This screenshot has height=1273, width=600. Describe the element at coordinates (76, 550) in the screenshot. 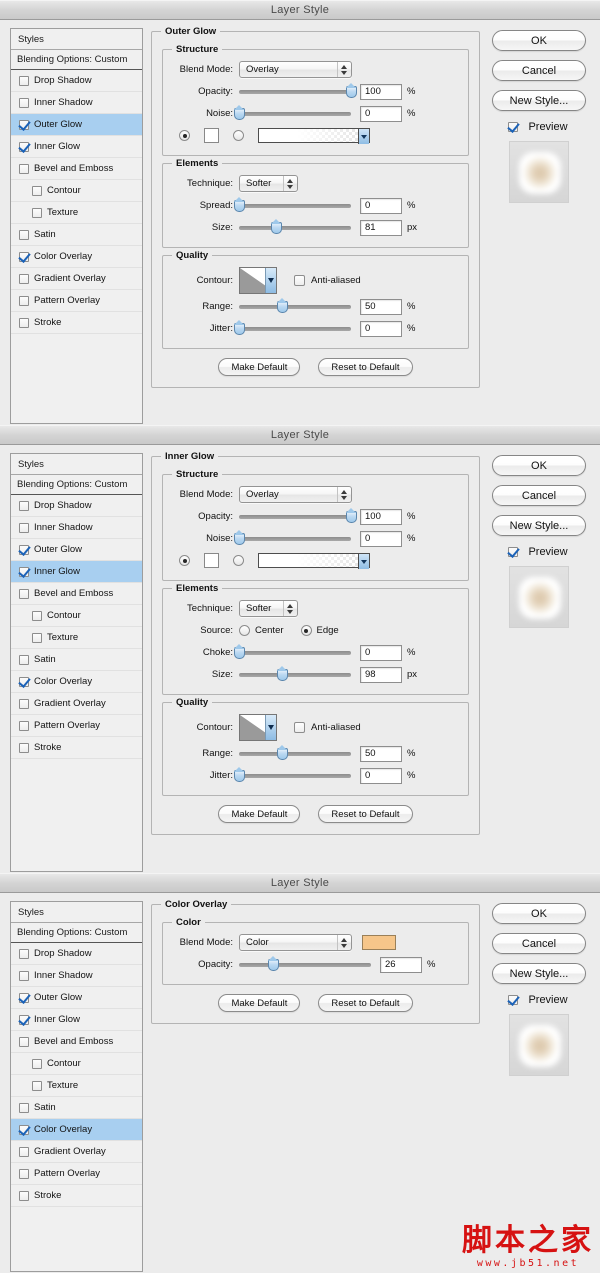

I see `sidebar-item-outer-glow: Outer Glow` at that location.